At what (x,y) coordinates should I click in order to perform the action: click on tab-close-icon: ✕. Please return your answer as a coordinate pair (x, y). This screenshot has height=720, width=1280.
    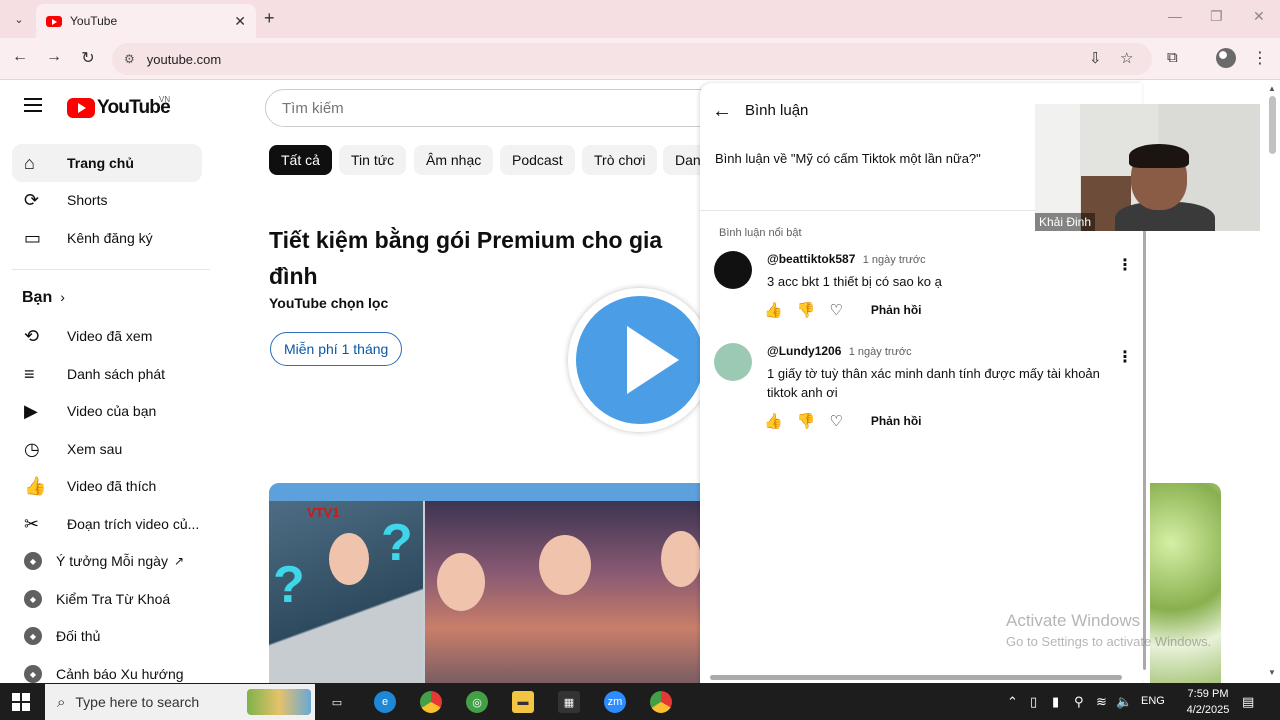
    Looking at the image, I should click on (240, 21).